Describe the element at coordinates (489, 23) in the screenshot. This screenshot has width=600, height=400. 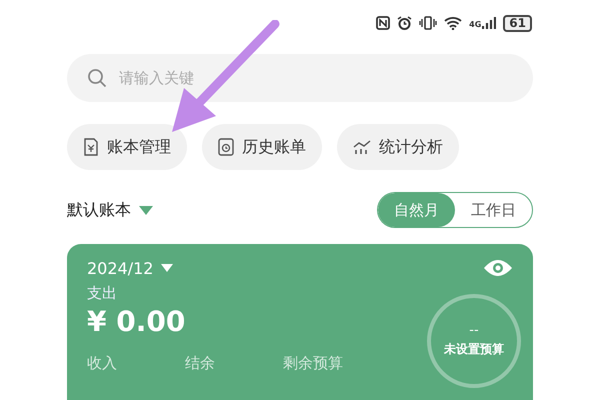
I see `signal-icon` at that location.